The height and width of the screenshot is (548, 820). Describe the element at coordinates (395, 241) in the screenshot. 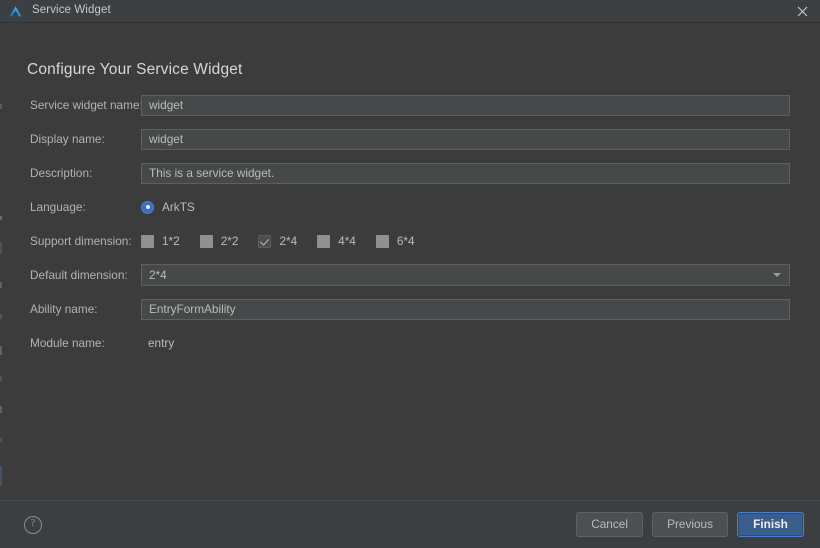

I see `checkbox-option-6x4: 6*4` at that location.